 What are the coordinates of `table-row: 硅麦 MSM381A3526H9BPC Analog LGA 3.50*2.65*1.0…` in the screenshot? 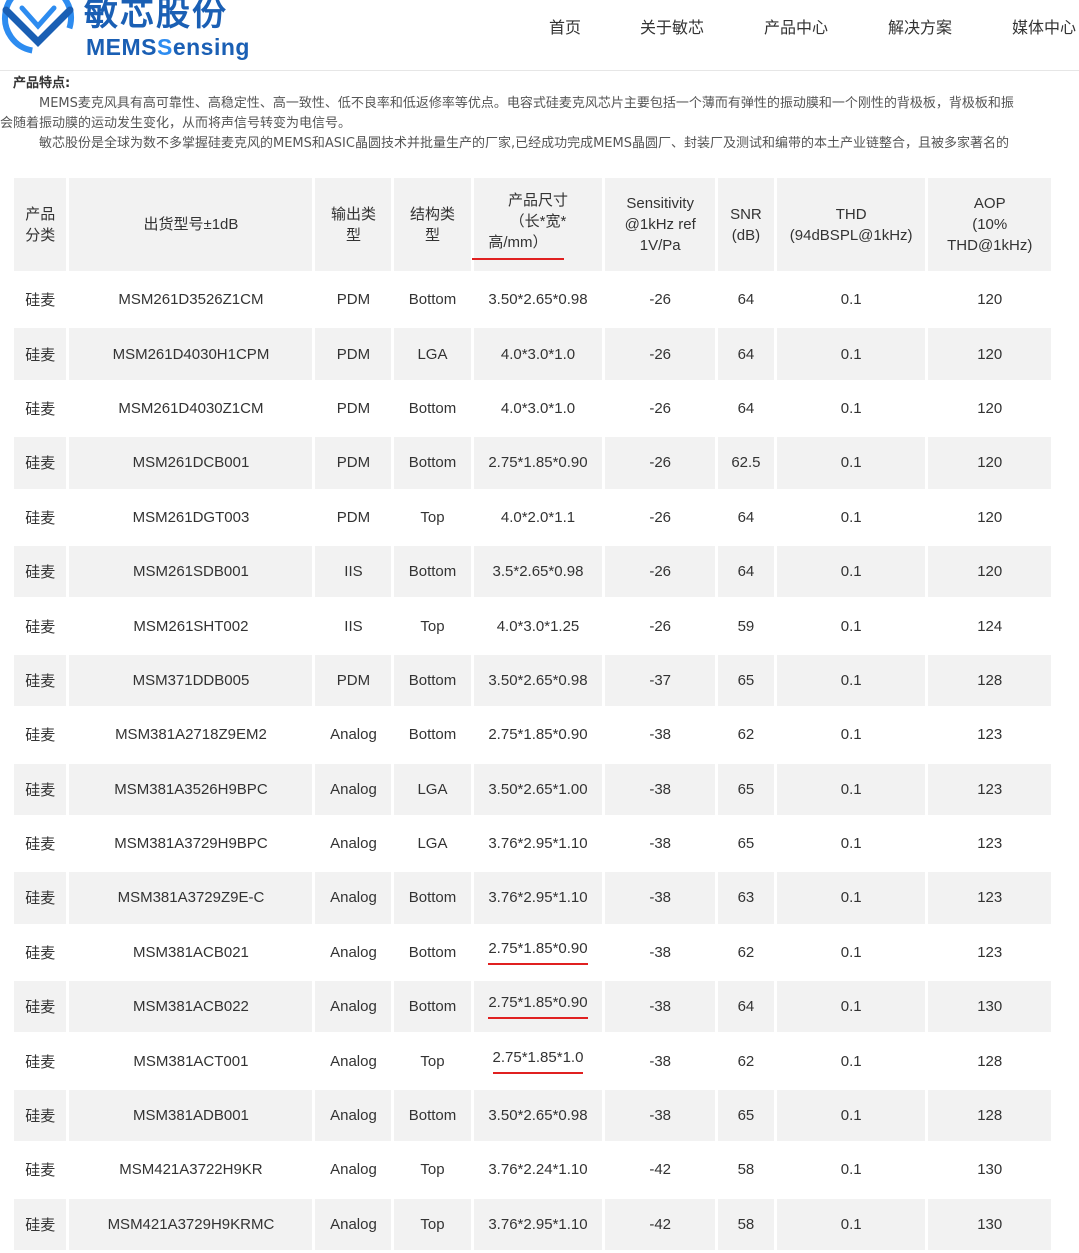 It's located at (532, 789).